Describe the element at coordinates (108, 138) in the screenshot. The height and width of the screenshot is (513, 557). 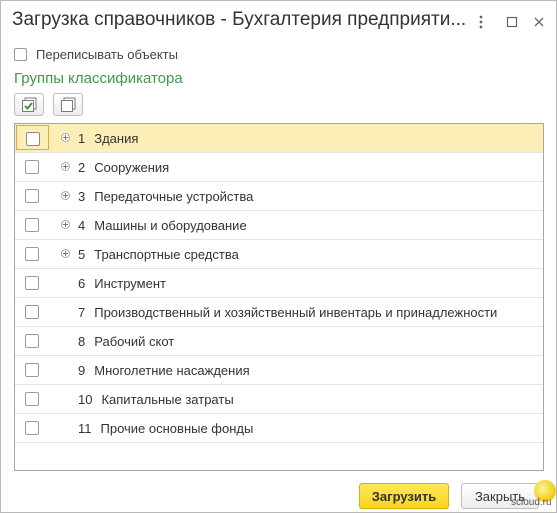
I see `row-label: 1 Здания` at that location.